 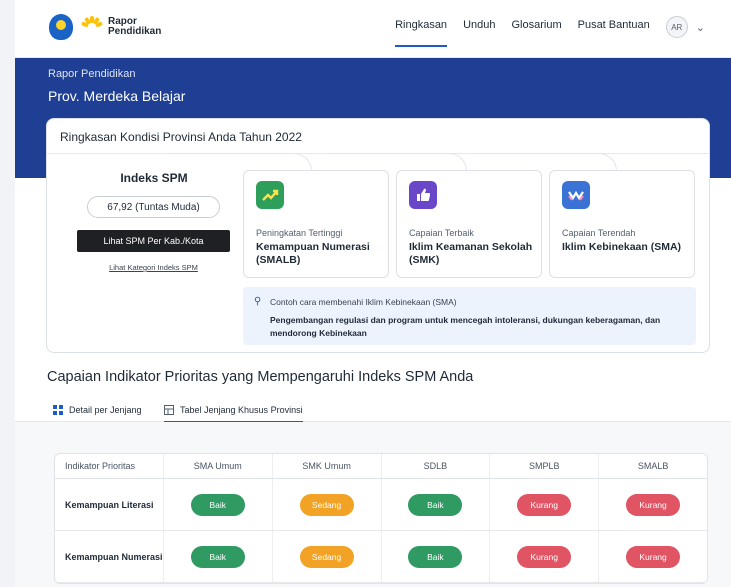 I want to click on column-header: SMK Umum, so click(x=326, y=466).